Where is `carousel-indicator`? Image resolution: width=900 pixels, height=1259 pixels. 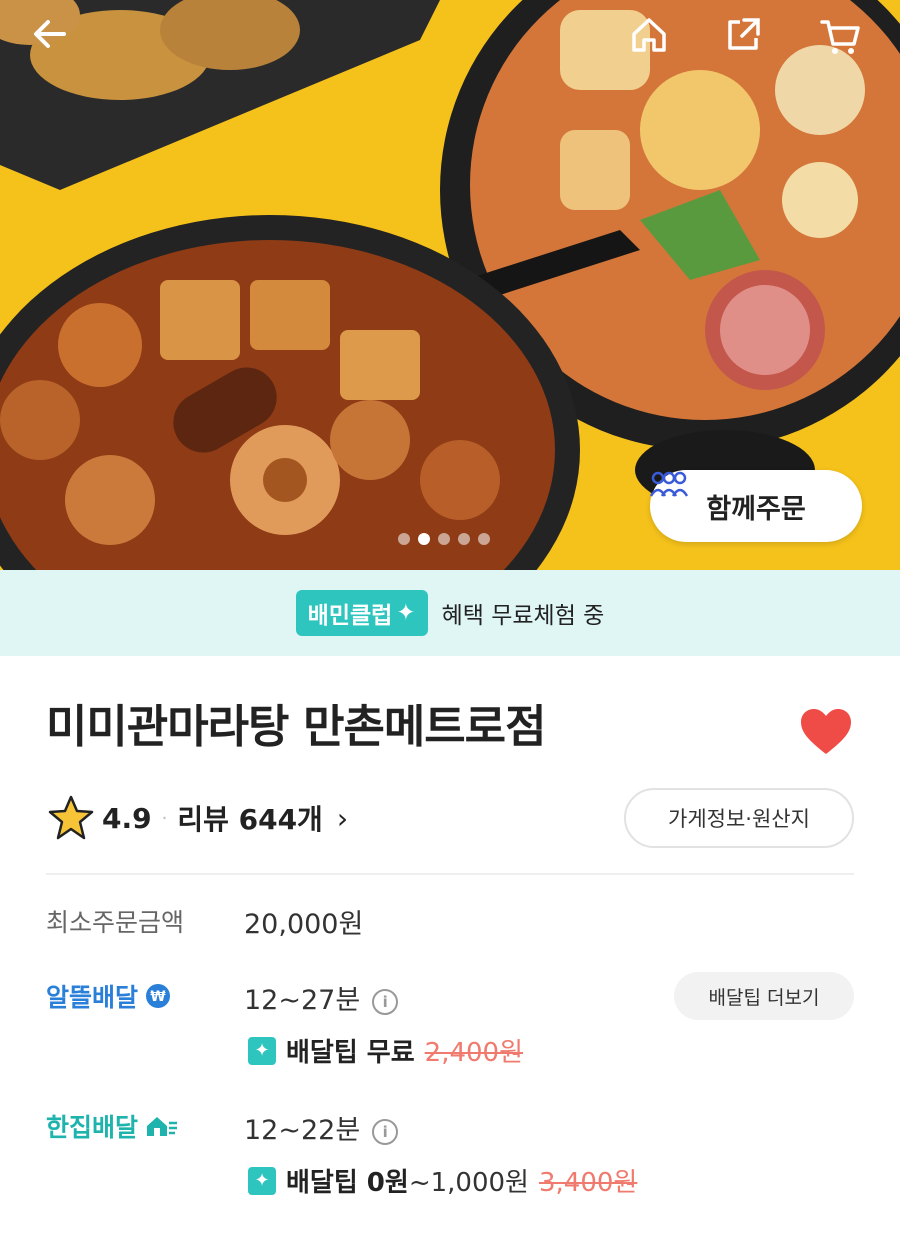
carousel-indicator is located at coordinates (444, 539).